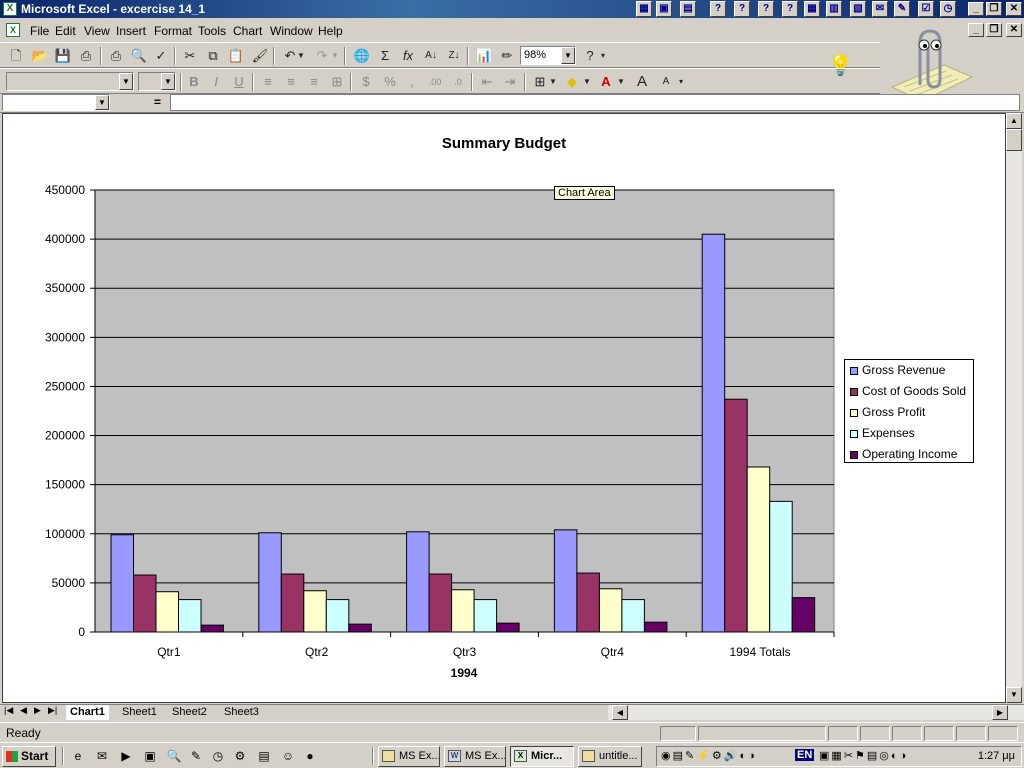  What do you see at coordinates (70, 81) in the screenshot?
I see `font-name-select: ▼` at bounding box center [70, 81].